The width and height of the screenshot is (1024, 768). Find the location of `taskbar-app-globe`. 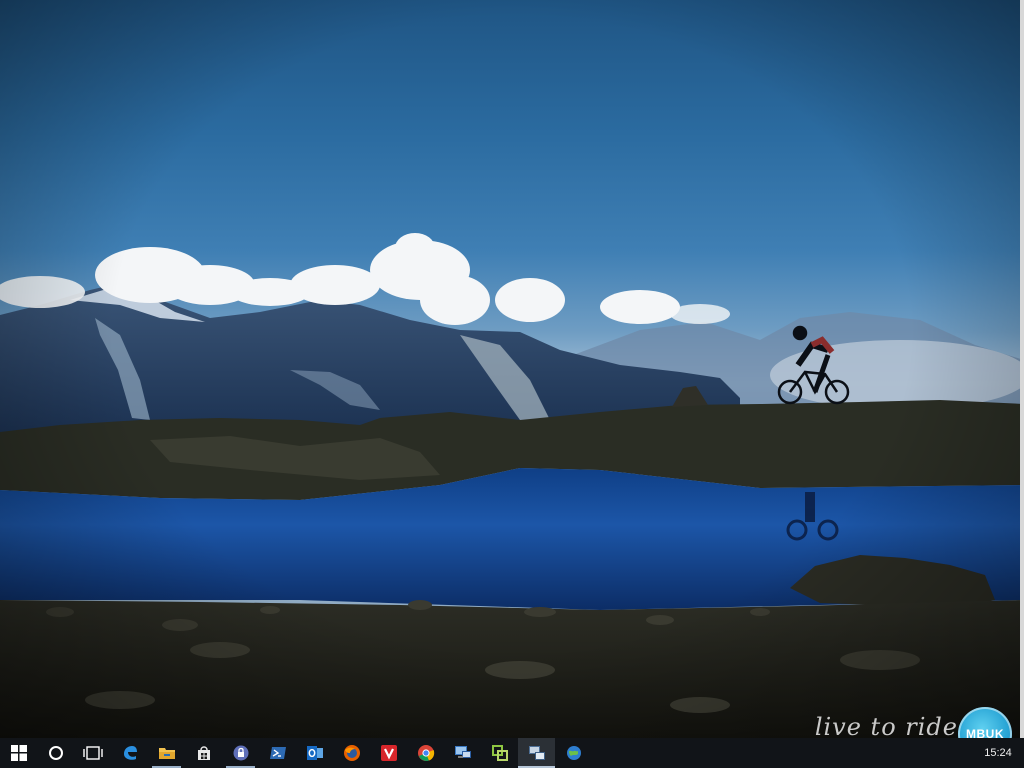

taskbar-app-globe is located at coordinates (573, 753).